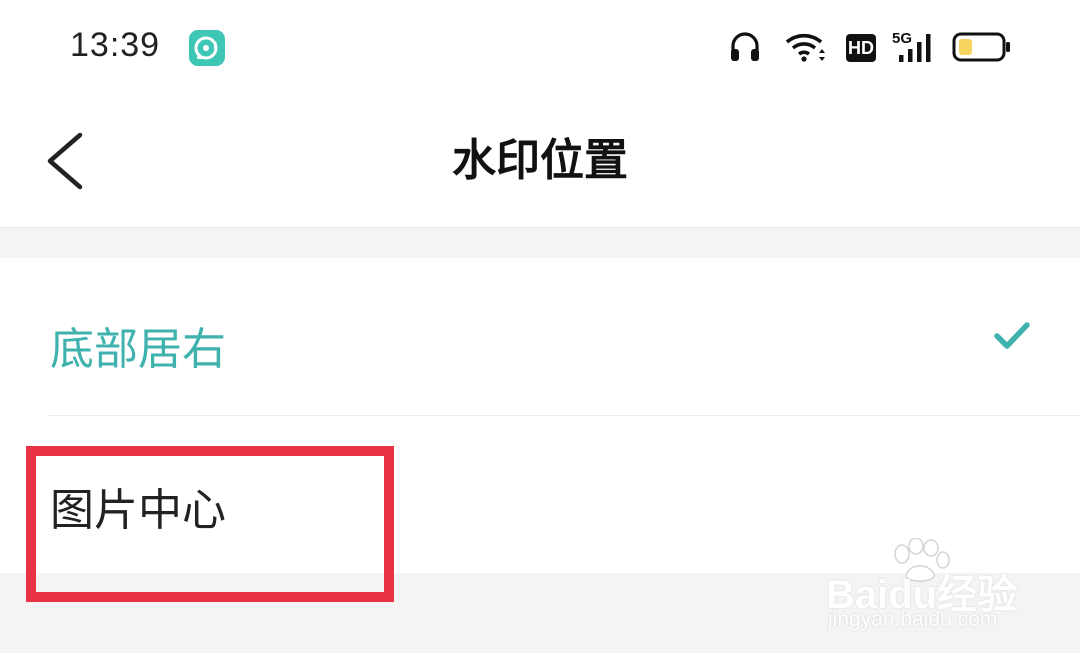 This screenshot has width=1080, height=653. What do you see at coordinates (861, 48) in the screenshot?
I see `hd-icon: HD` at bounding box center [861, 48].